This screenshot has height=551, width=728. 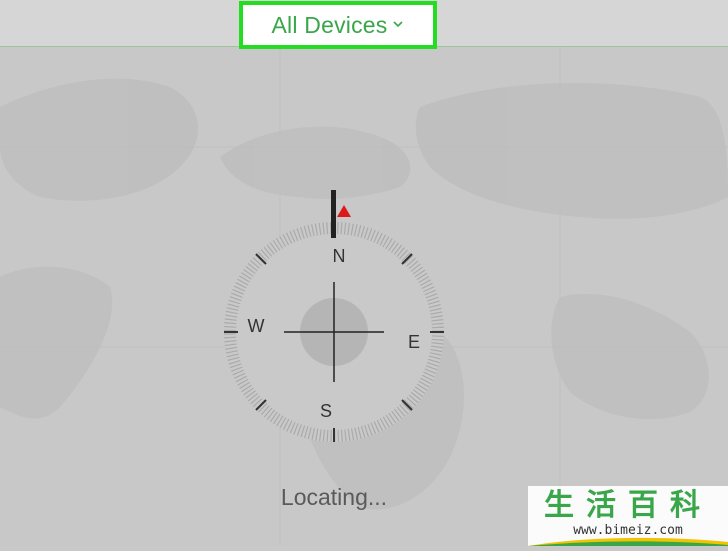 I want to click on compass-graphic: N S W E, so click(x=334, y=316).